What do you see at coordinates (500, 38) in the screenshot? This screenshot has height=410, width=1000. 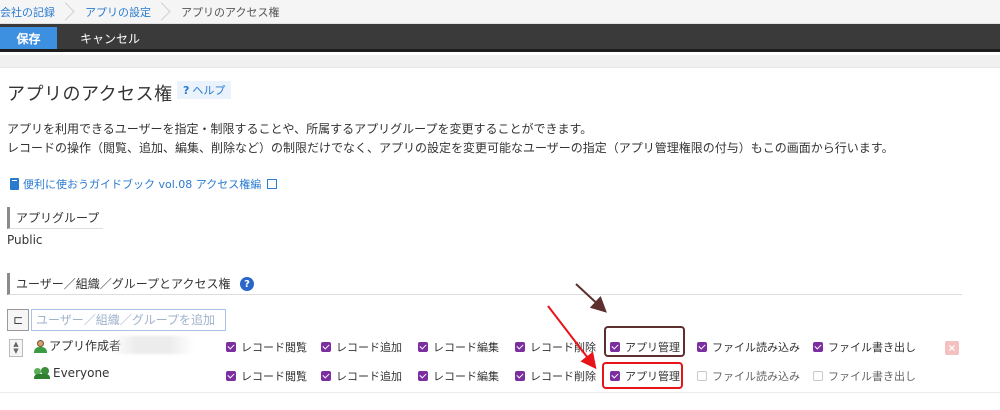 I see `toolbar: 保存 キャンセル` at bounding box center [500, 38].